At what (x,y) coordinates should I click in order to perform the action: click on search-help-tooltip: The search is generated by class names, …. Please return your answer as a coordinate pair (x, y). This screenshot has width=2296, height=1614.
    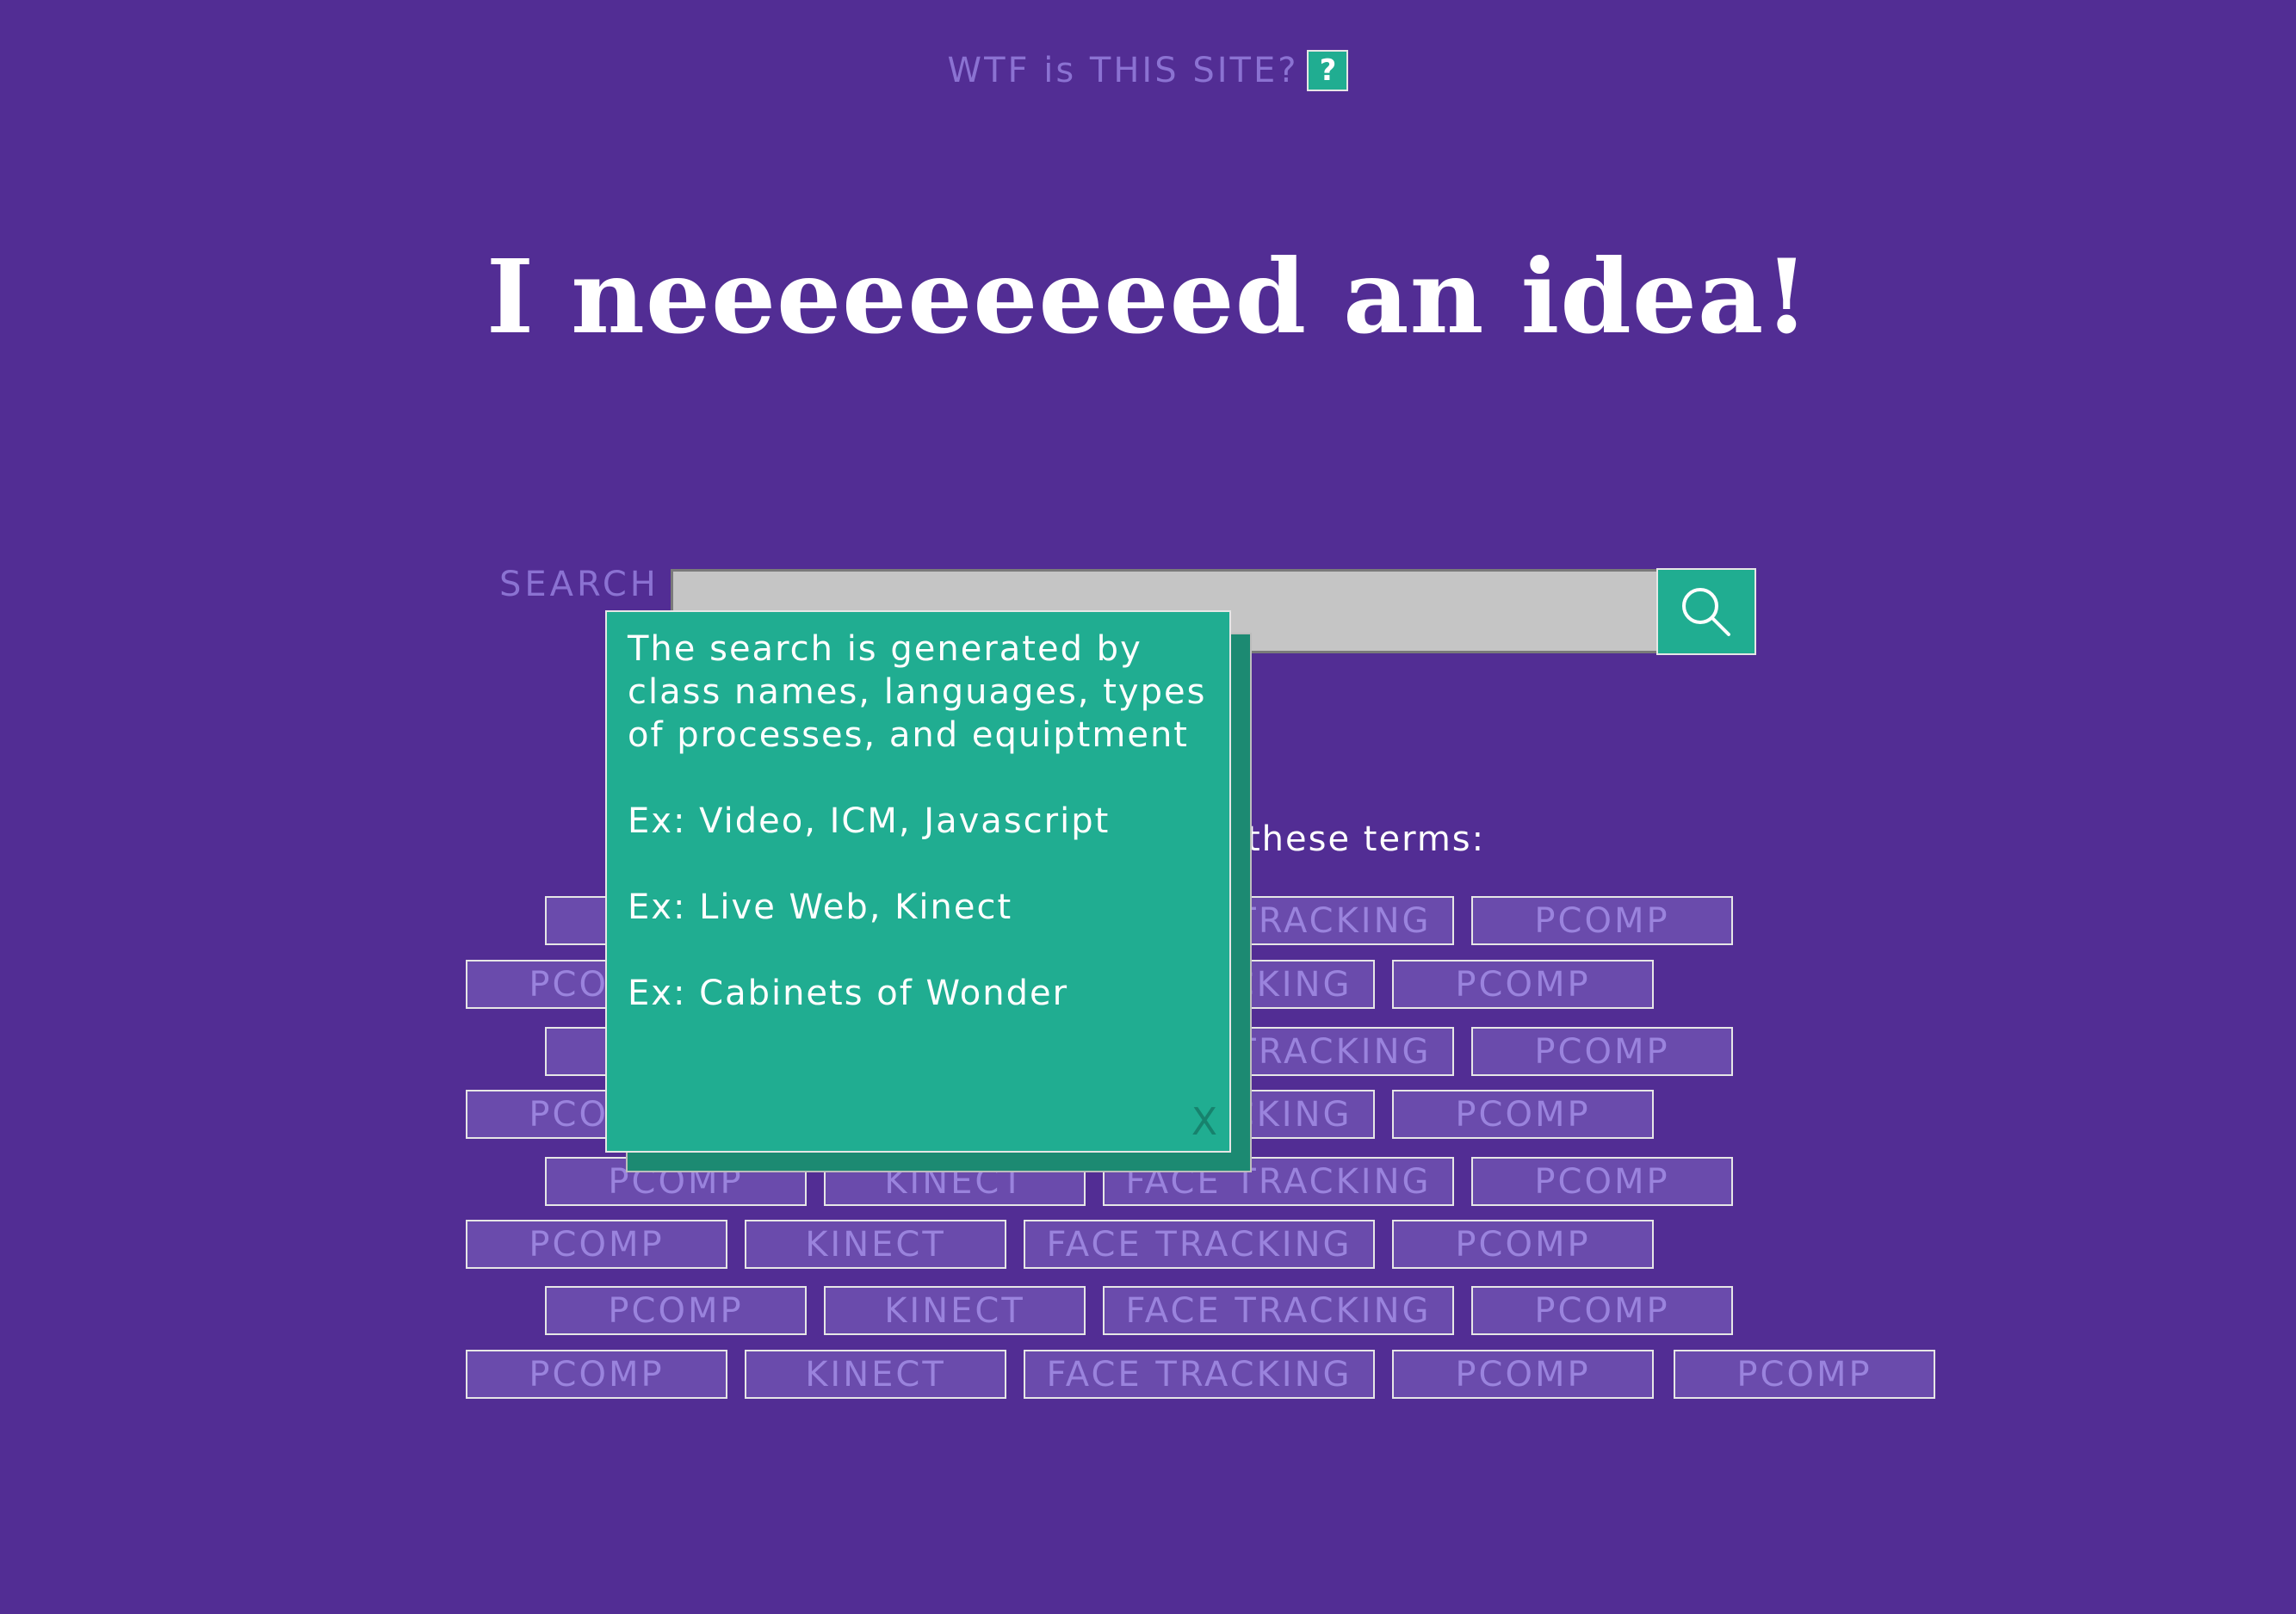
    Looking at the image, I should click on (918, 881).